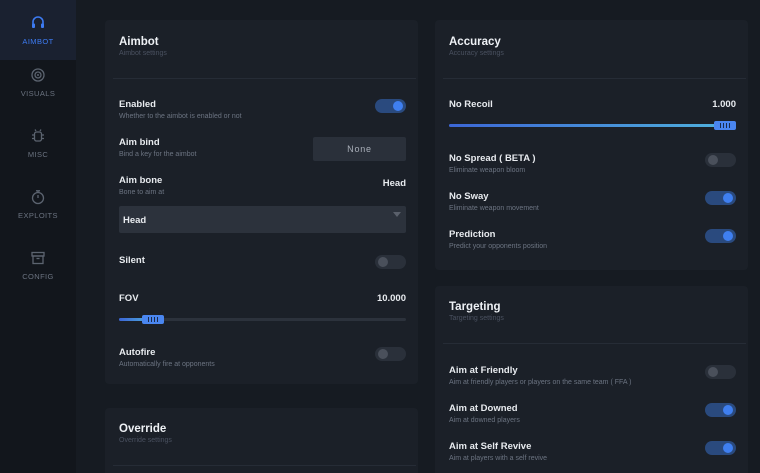  What do you see at coordinates (724, 104) in the screenshot?
I see `no-recoil-value: 1.000` at bounding box center [724, 104].